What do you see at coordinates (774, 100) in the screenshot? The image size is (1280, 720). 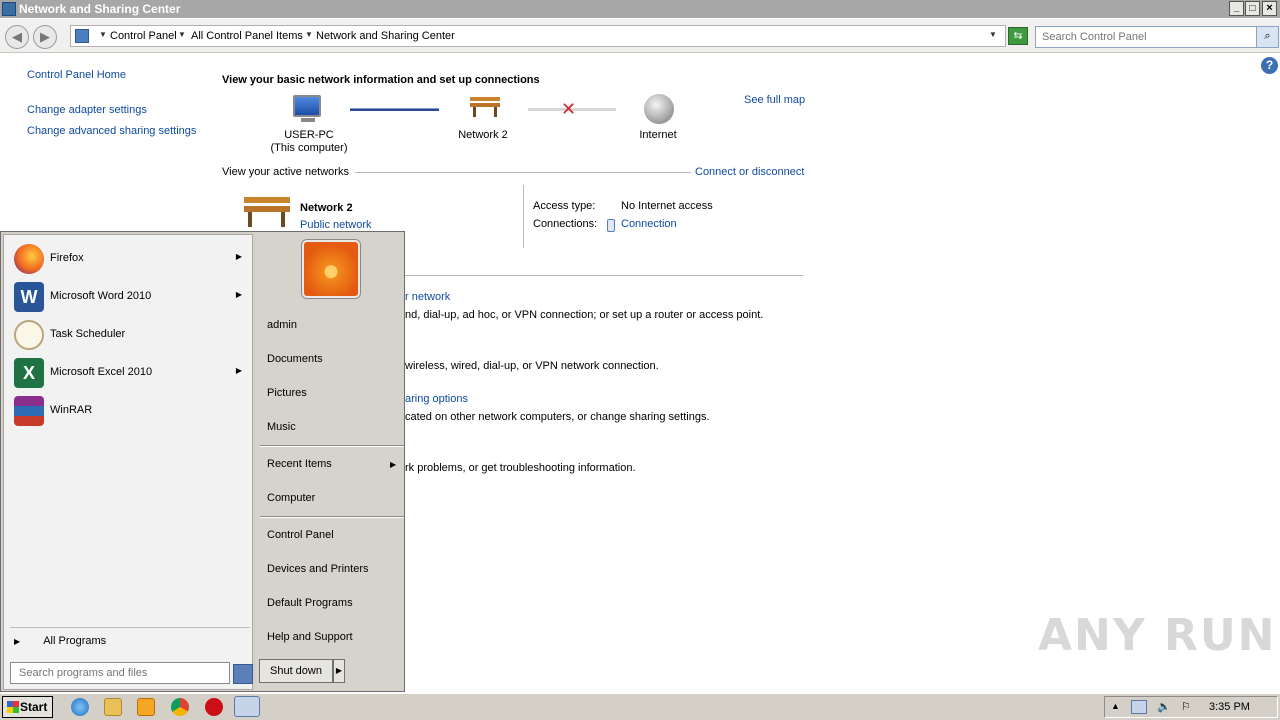 I see `see-full-map-link: See full map` at bounding box center [774, 100].